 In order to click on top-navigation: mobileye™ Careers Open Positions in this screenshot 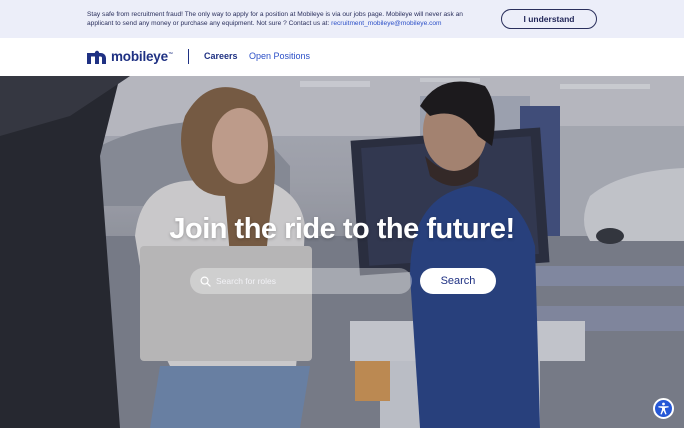, I will do `click(342, 57)`.